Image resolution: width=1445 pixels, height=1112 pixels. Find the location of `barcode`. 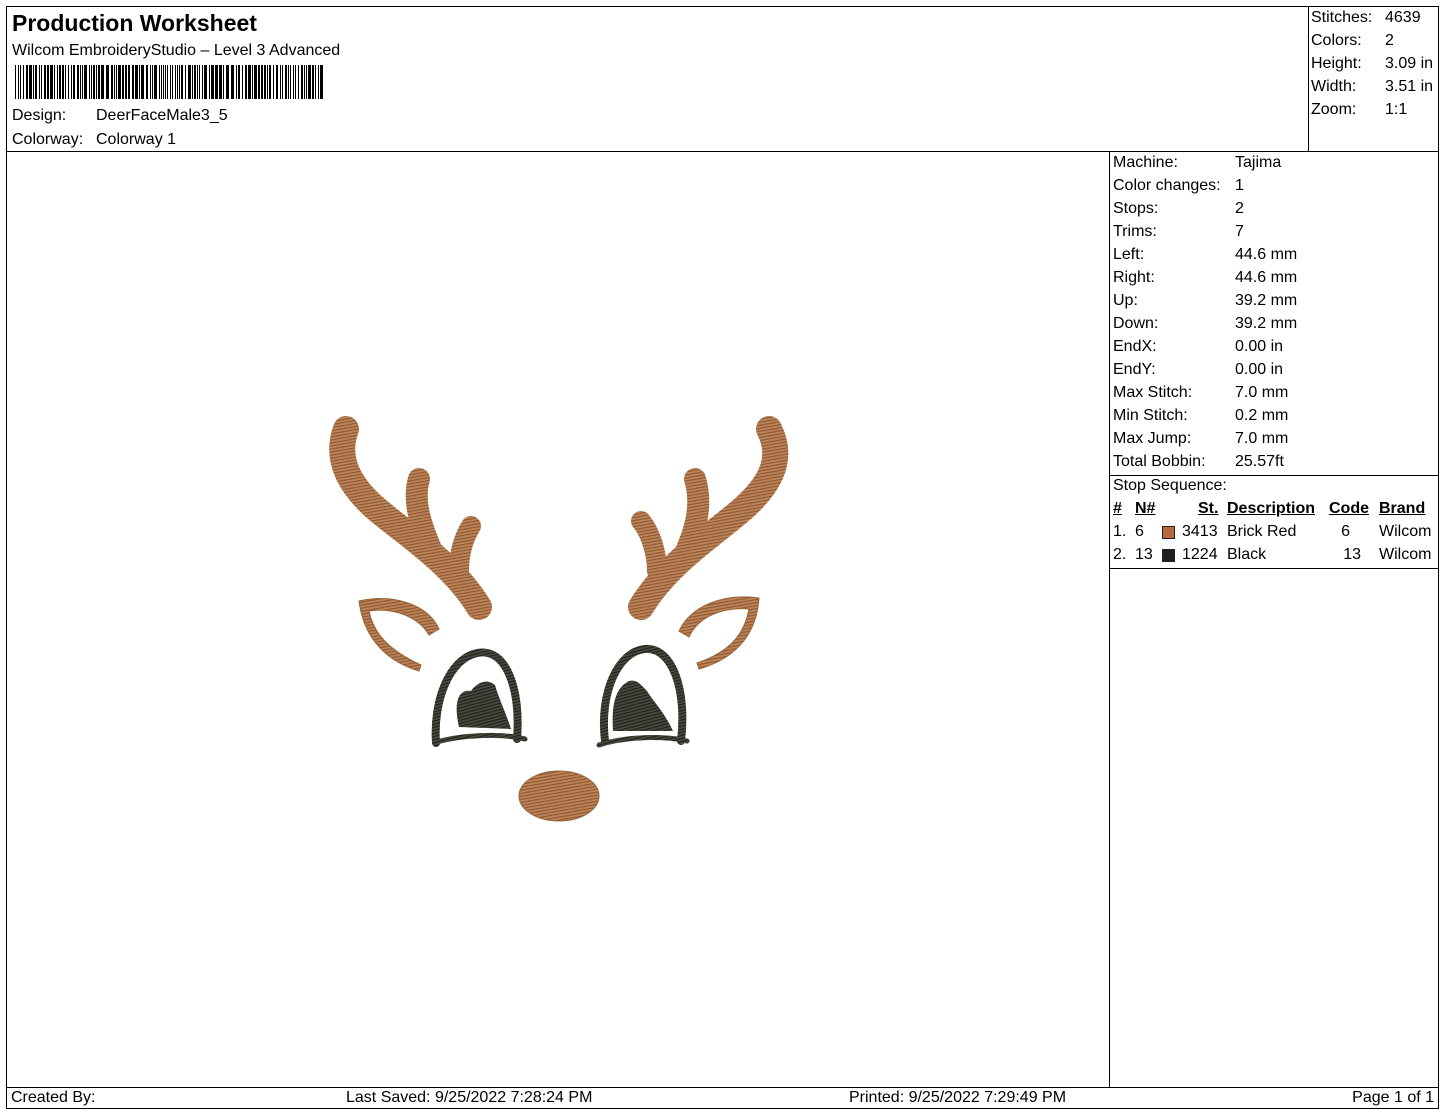

barcode is located at coordinates (169, 82).